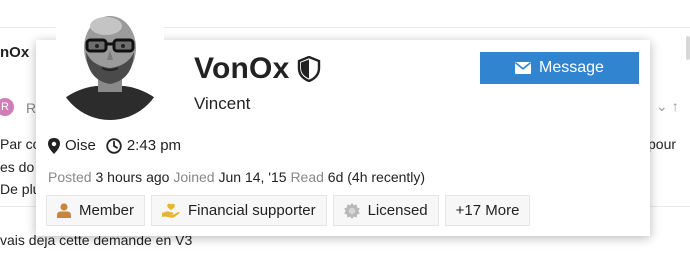 This screenshot has height=258, width=690. I want to click on user-avatar, so click(110, 64).